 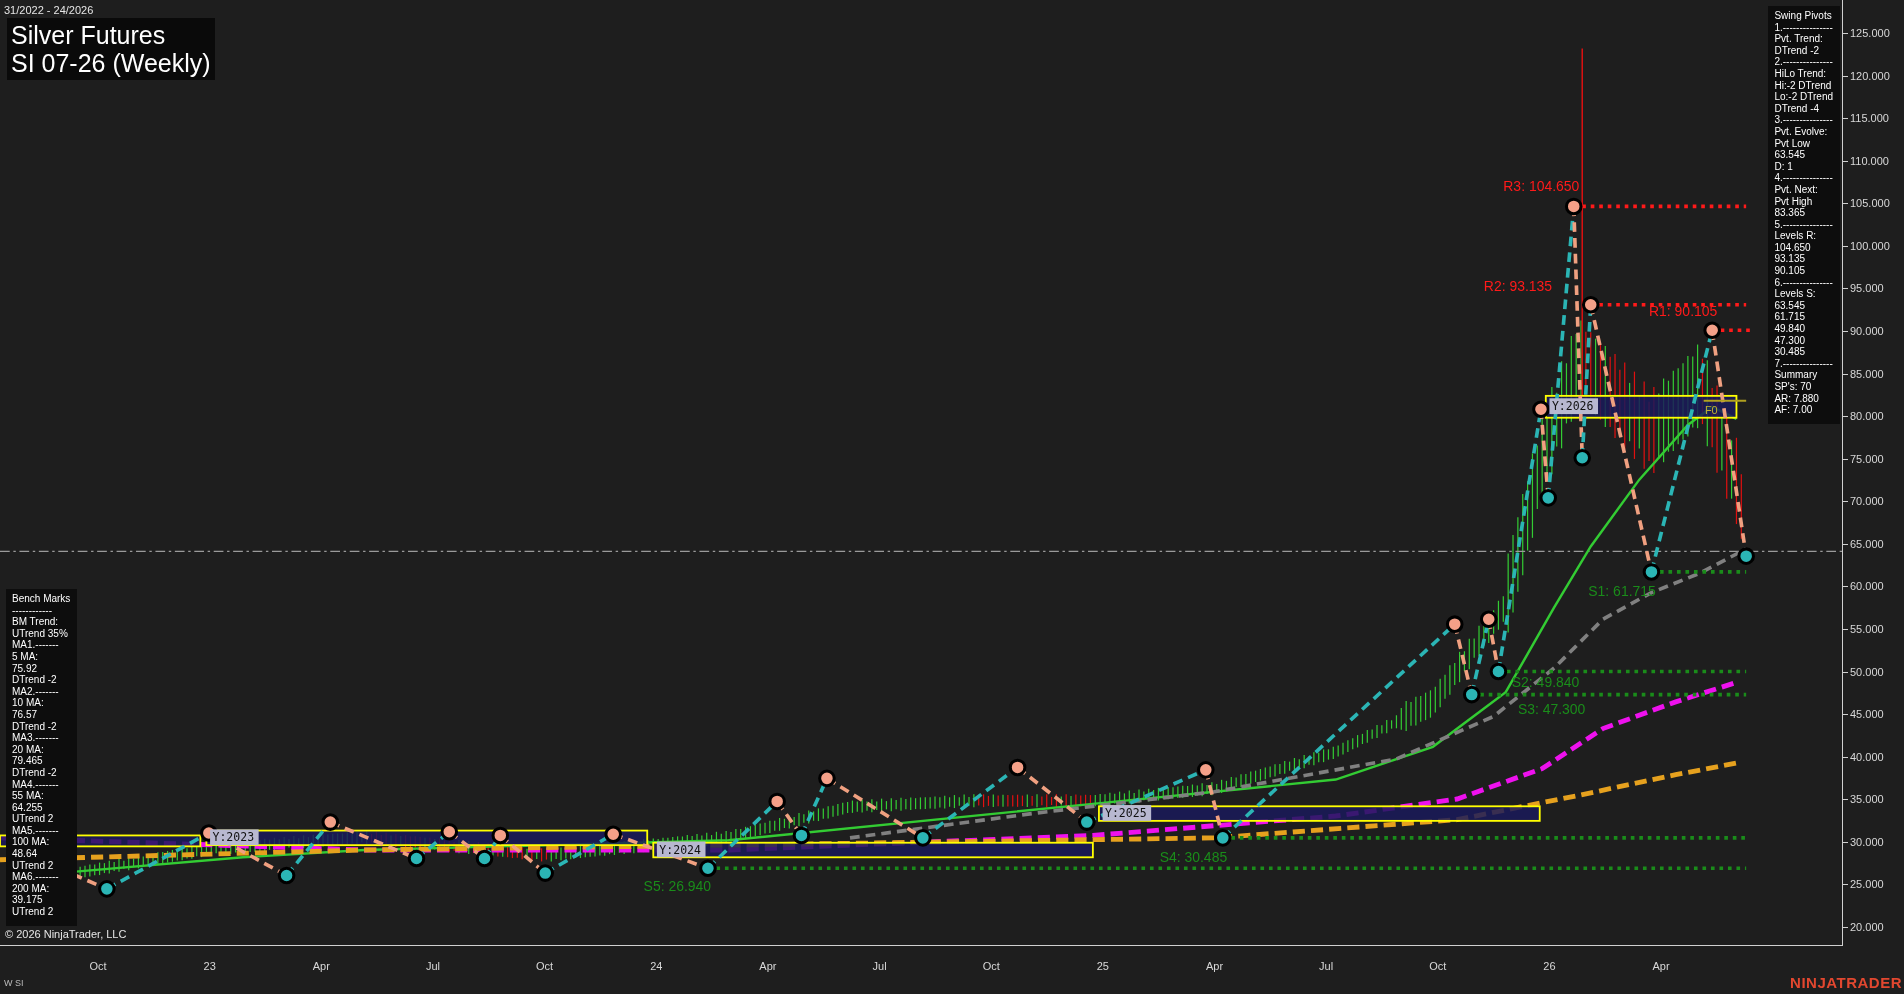 I want to click on panel-text: 90.105, so click(x=1790, y=271).